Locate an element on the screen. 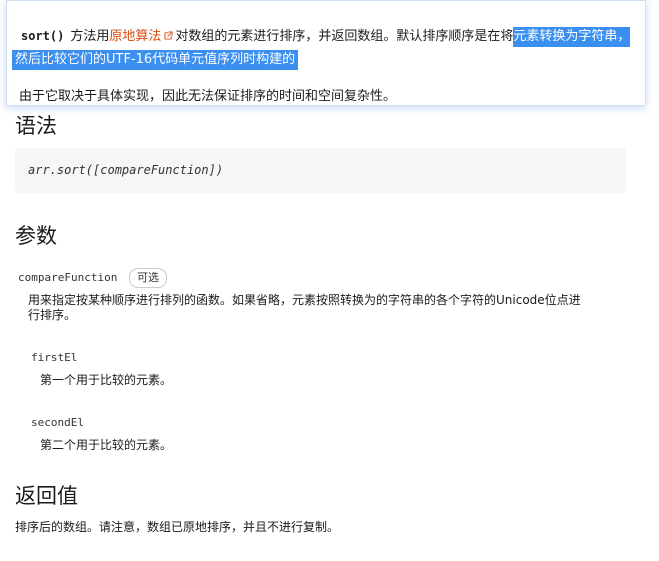 The width and height of the screenshot is (659, 561). desc-line: 行排序。 is located at coordinates (52, 315).